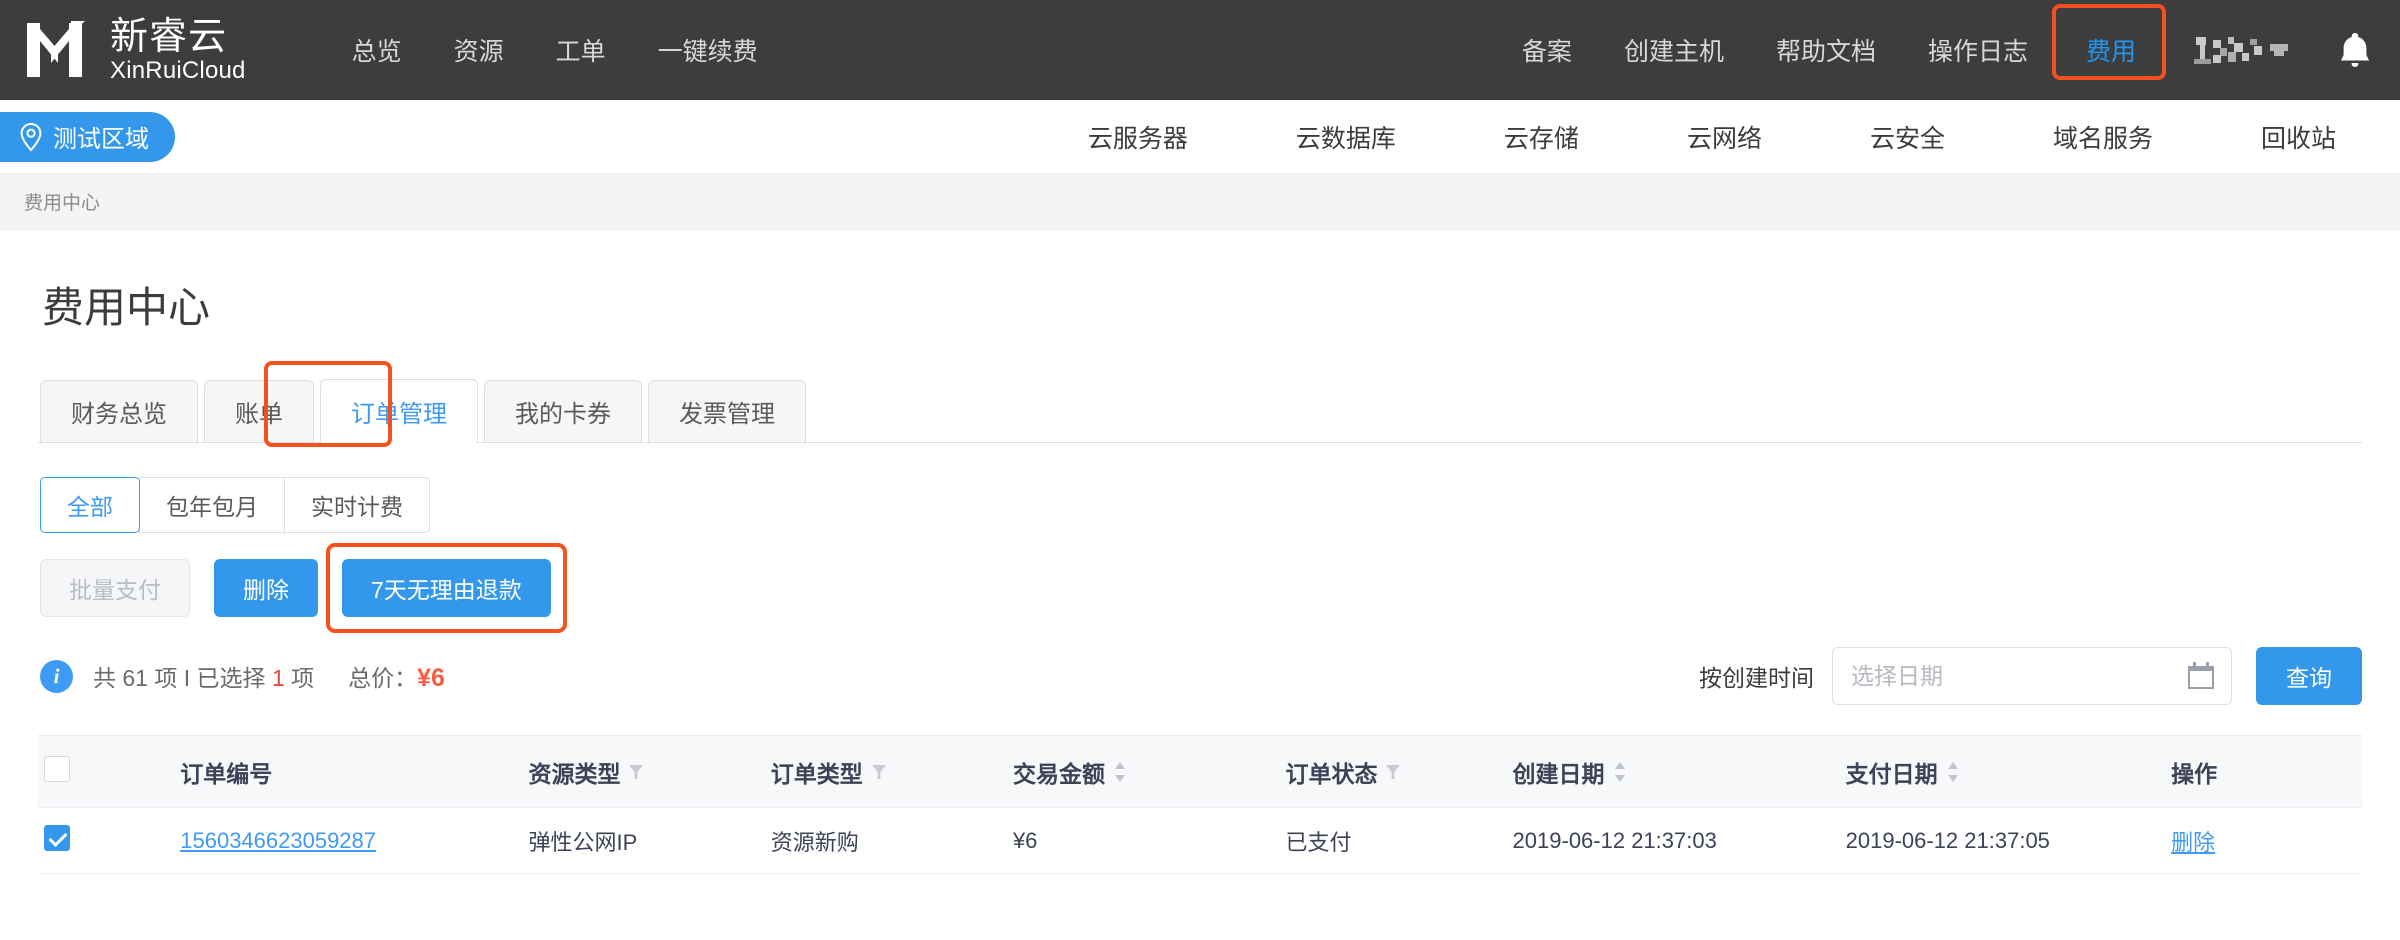  What do you see at coordinates (1200, 588) in the screenshot?
I see `action-bar: 批量支付 删除 7天无理由退款` at bounding box center [1200, 588].